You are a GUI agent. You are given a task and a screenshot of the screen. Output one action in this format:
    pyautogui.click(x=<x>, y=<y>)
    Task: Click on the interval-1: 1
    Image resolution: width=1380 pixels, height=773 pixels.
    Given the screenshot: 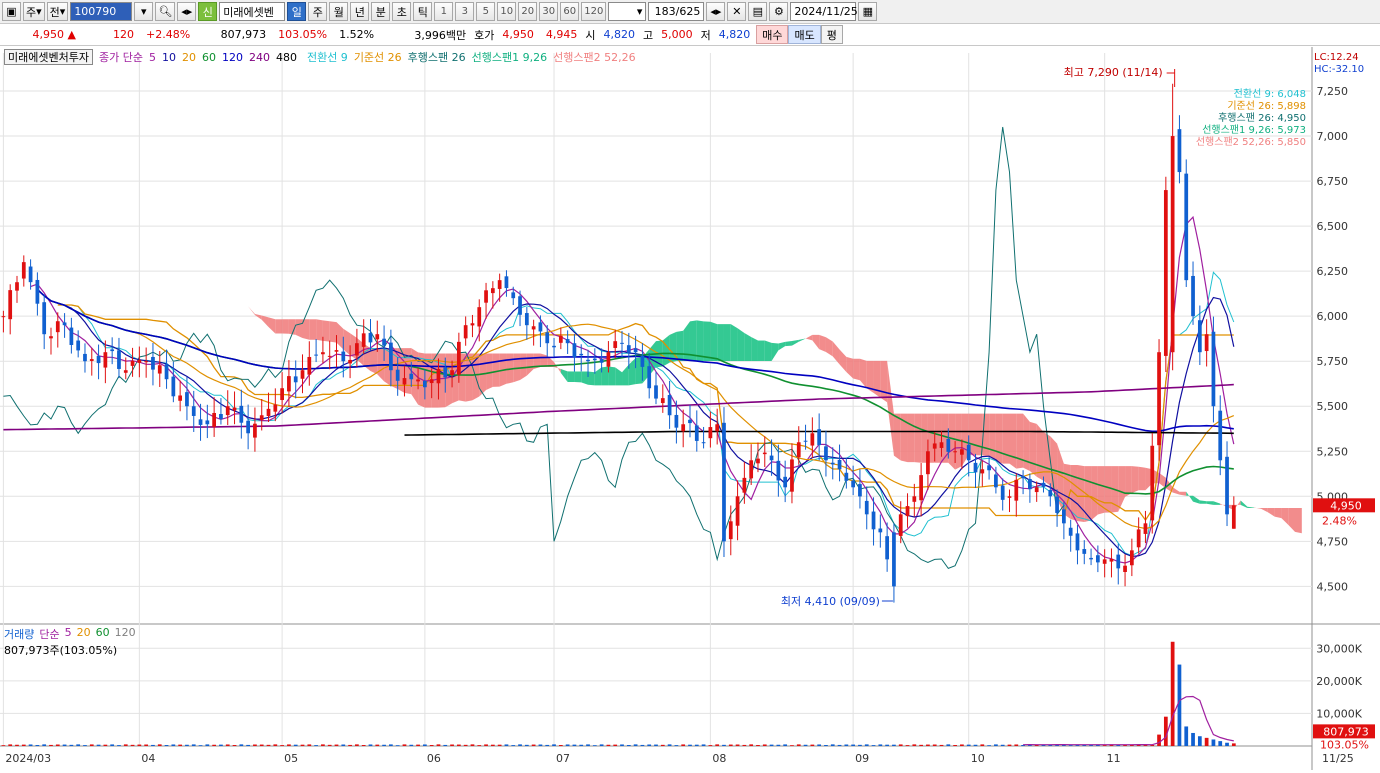 What is the action you would take?
    pyautogui.click(x=444, y=11)
    